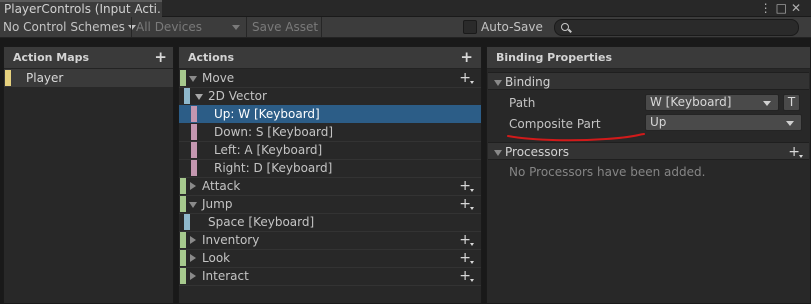  Describe the element at coordinates (565, 27) in the screenshot. I see `search-icon` at that location.